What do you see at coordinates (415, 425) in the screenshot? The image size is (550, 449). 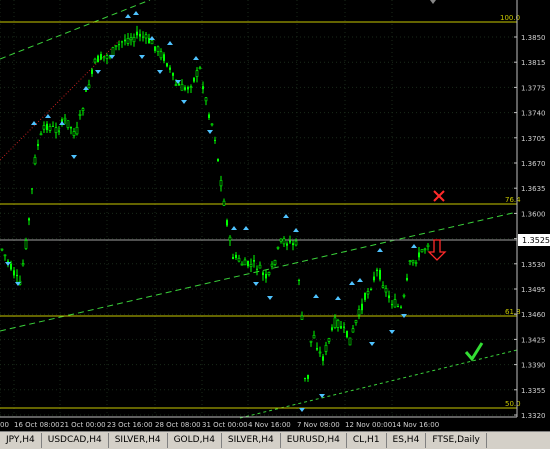 I see `time-tick-label: 14 Nov 16:00` at bounding box center [415, 425].